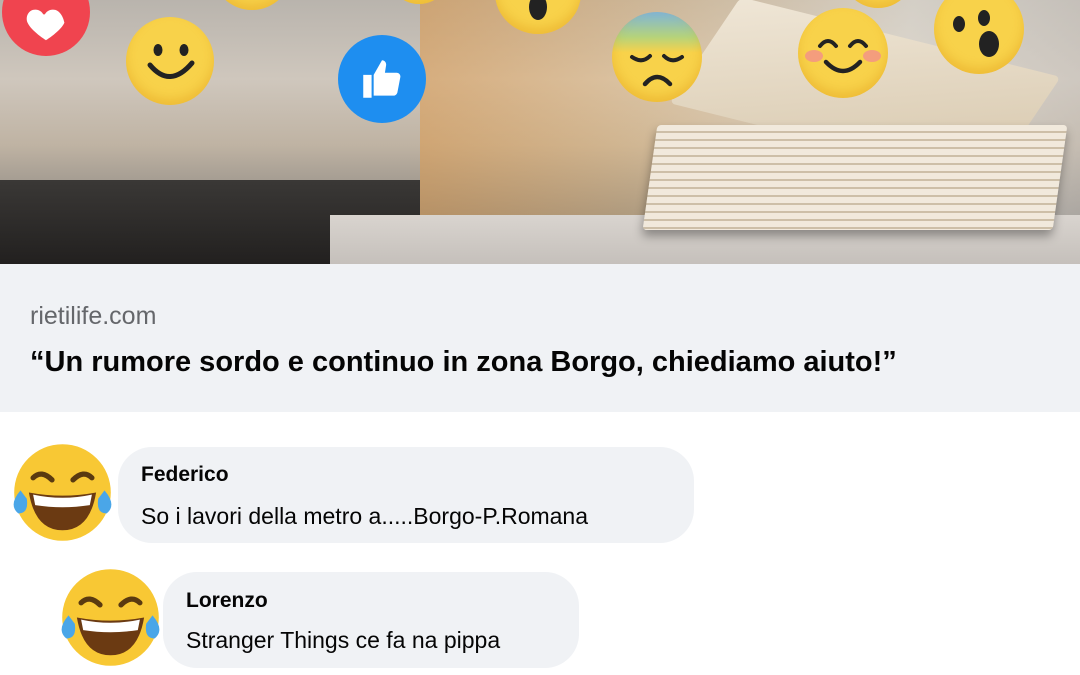 This screenshot has height=675, width=1080. I want to click on worried-icon, so click(657, 57).